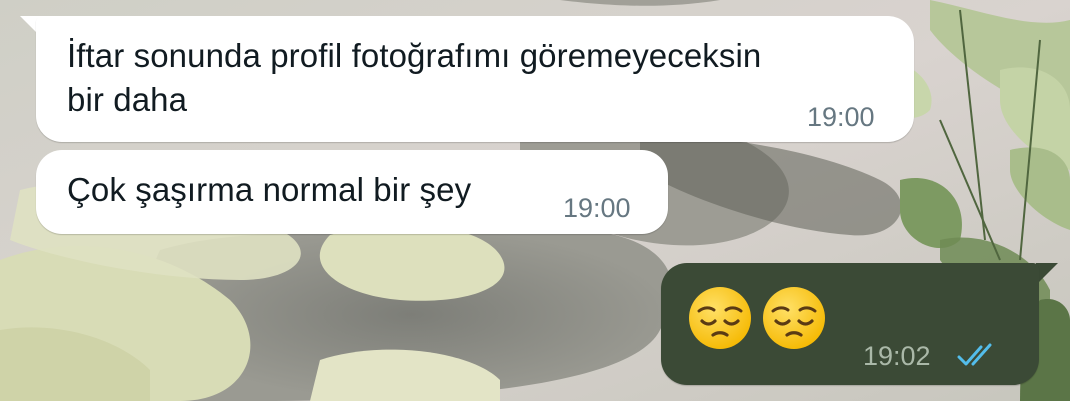 Image resolution: width=1070 pixels, height=401 pixels. Describe the element at coordinates (897, 356) in the screenshot. I see `message-timestamp: 19:02` at that location.